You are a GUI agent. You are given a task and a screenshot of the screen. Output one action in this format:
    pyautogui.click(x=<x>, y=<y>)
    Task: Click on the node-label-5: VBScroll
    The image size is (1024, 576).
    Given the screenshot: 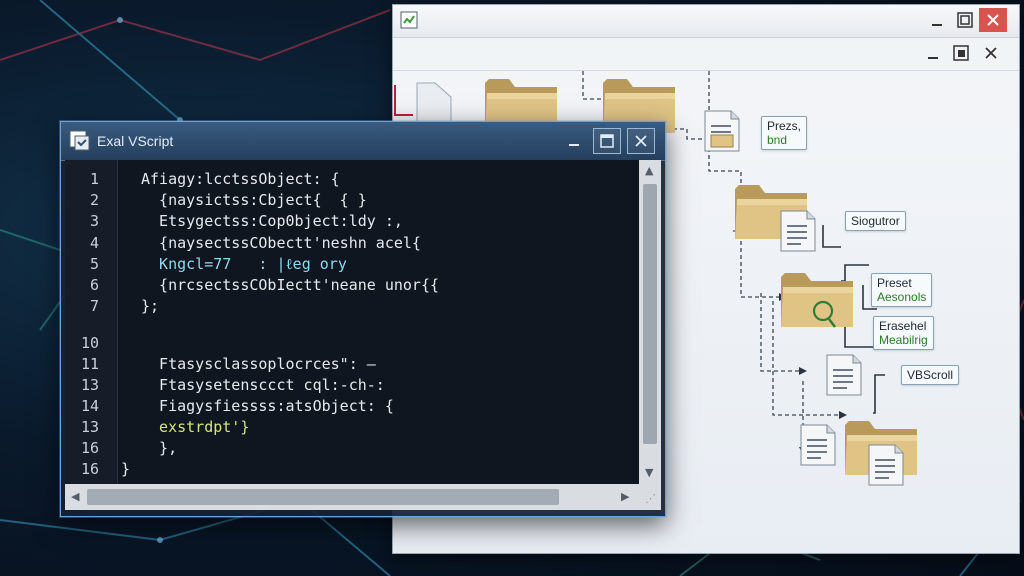 What is the action you would take?
    pyautogui.click(x=930, y=375)
    